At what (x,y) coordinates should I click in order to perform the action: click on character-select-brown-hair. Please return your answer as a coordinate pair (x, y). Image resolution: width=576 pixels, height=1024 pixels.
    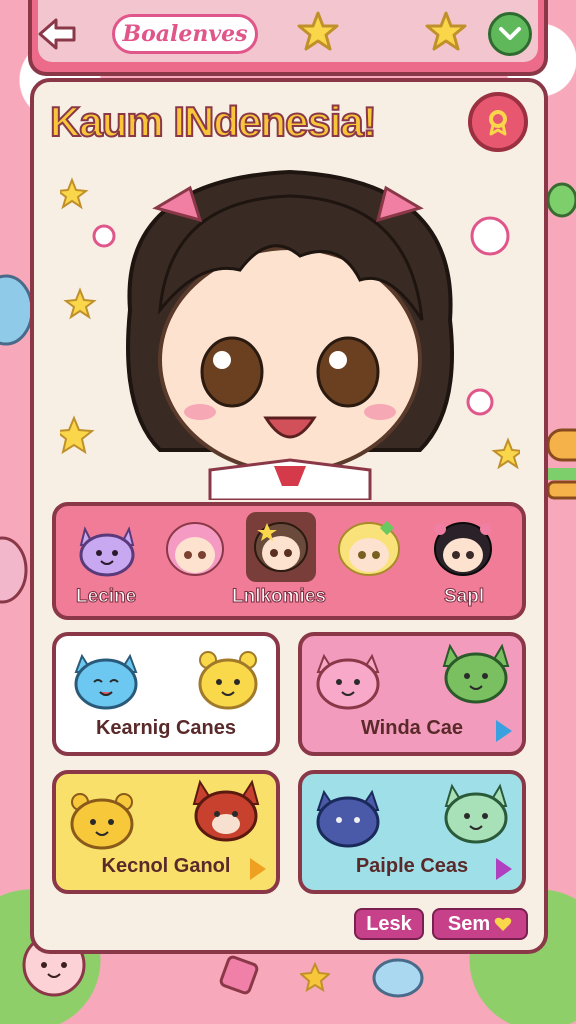
    Looking at the image, I should click on (281, 547).